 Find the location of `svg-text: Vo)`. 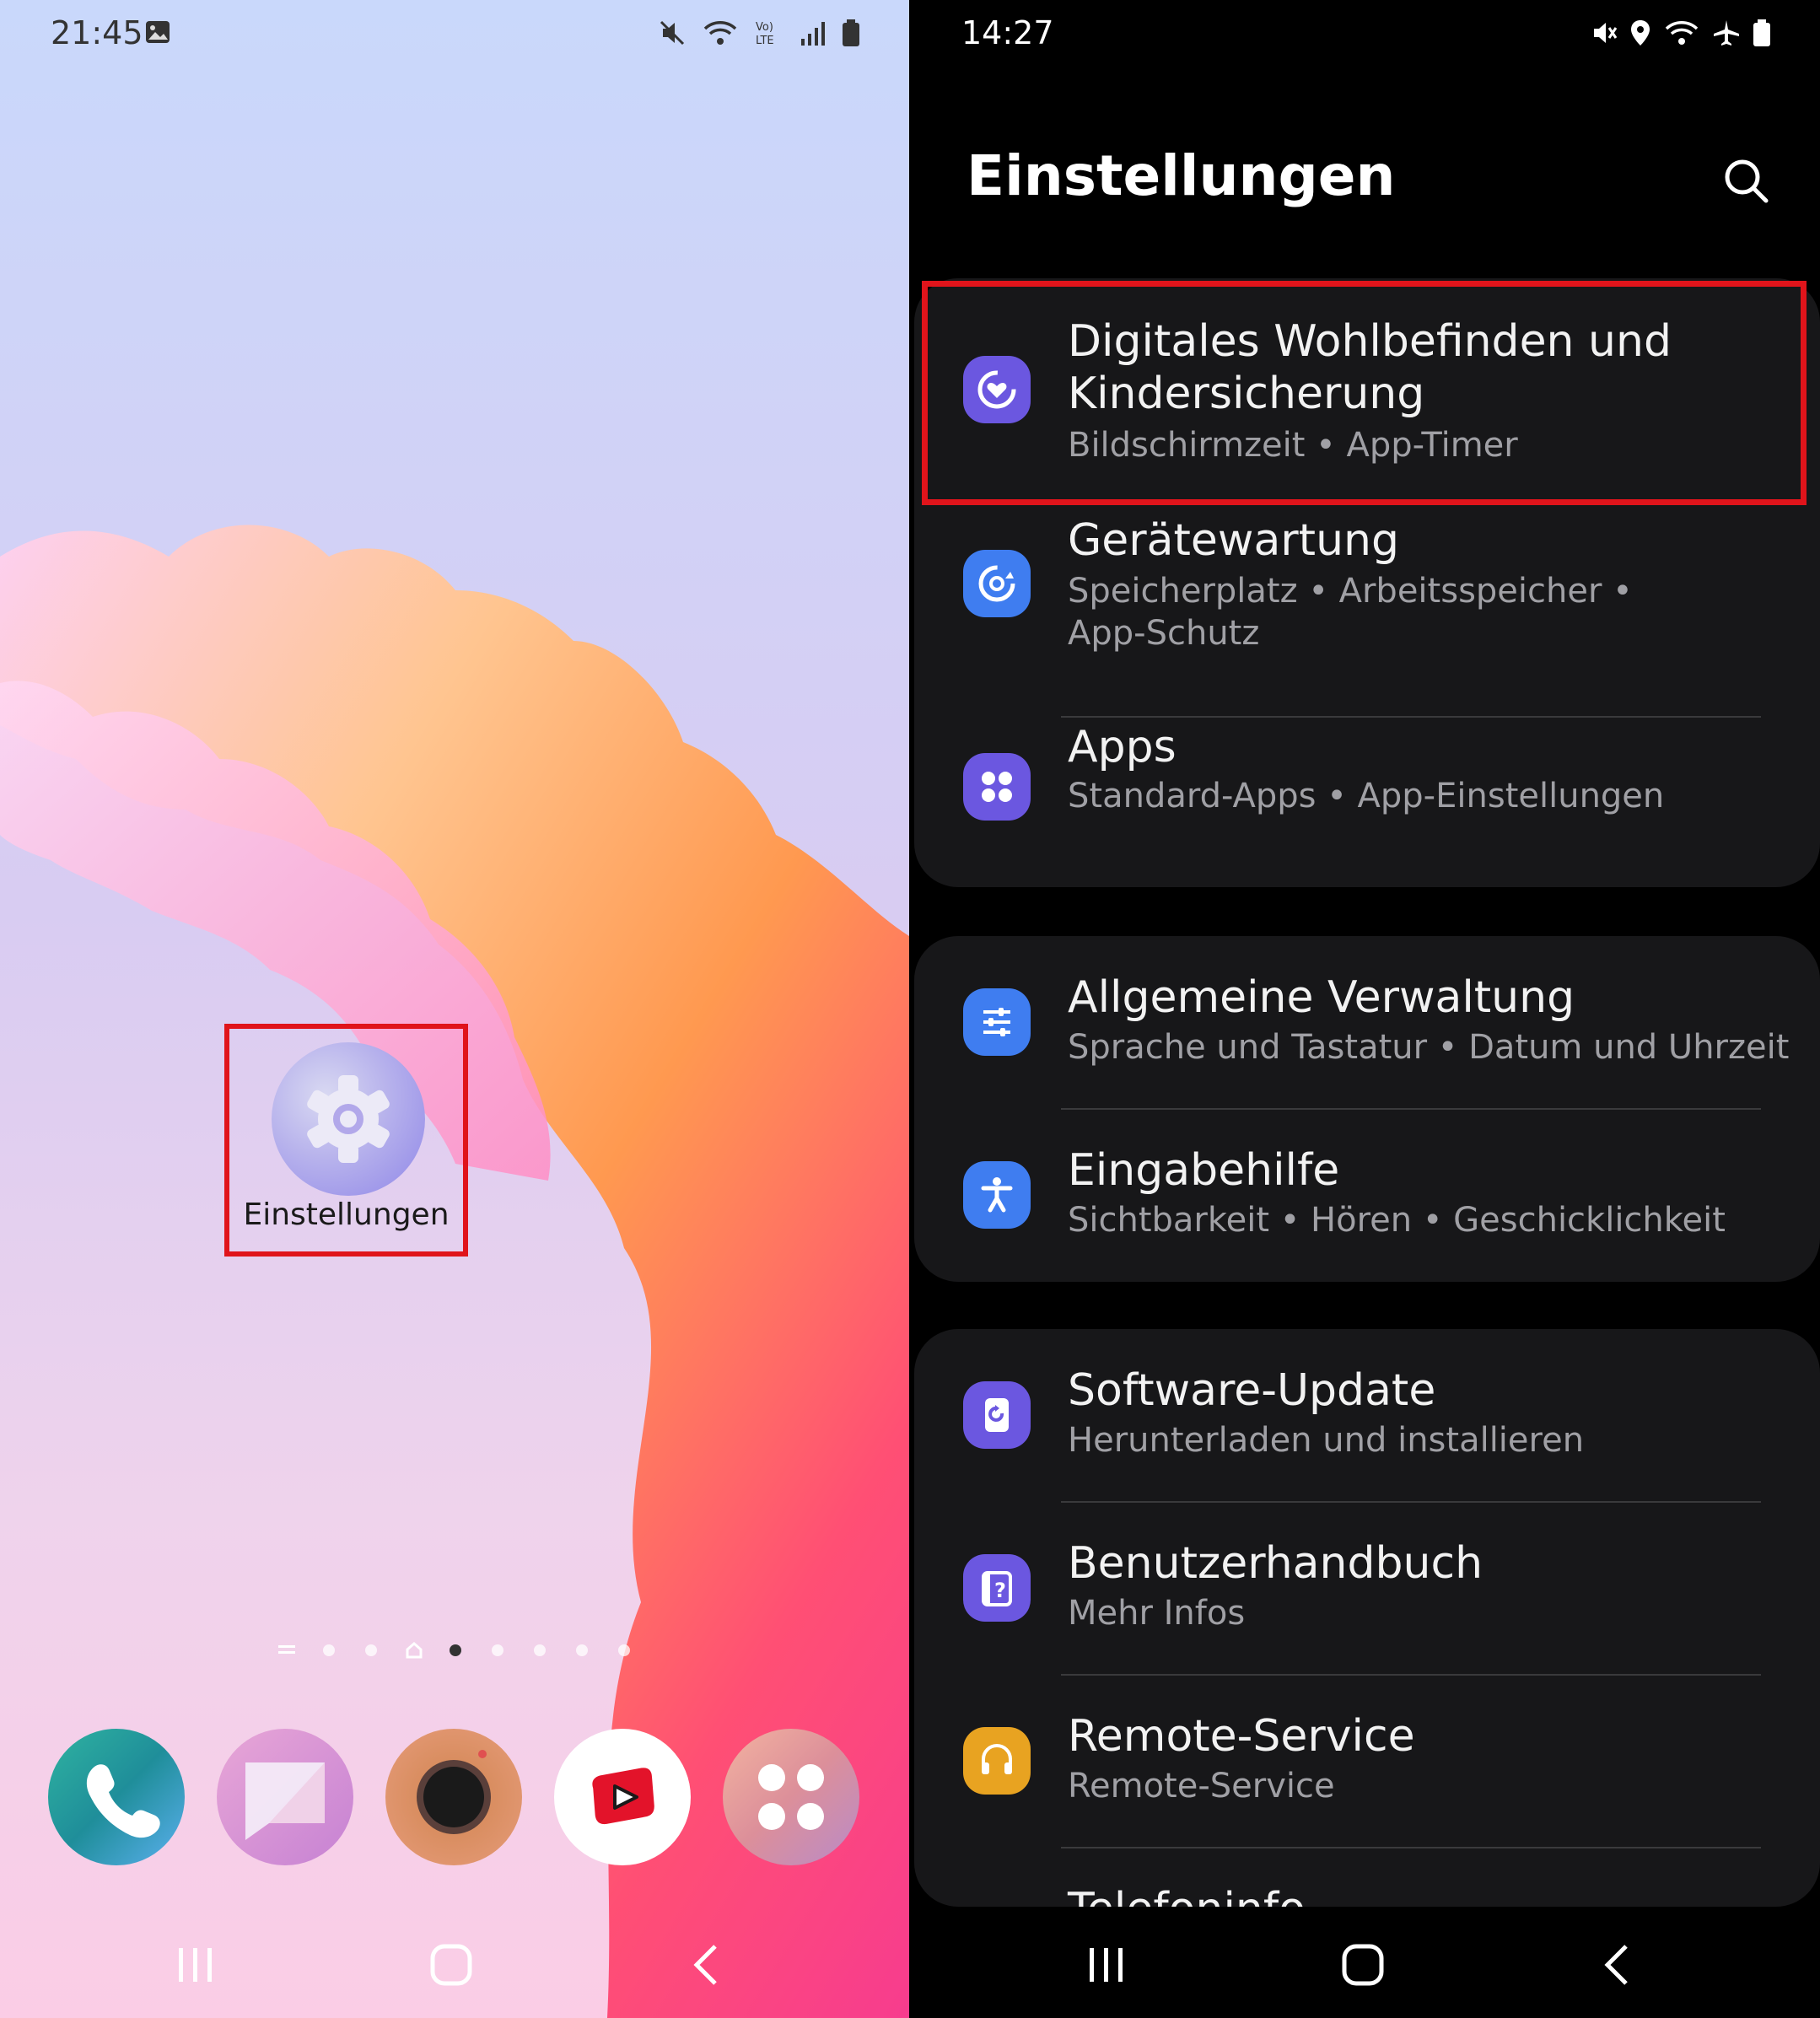

svg-text: Vo) is located at coordinates (764, 28).